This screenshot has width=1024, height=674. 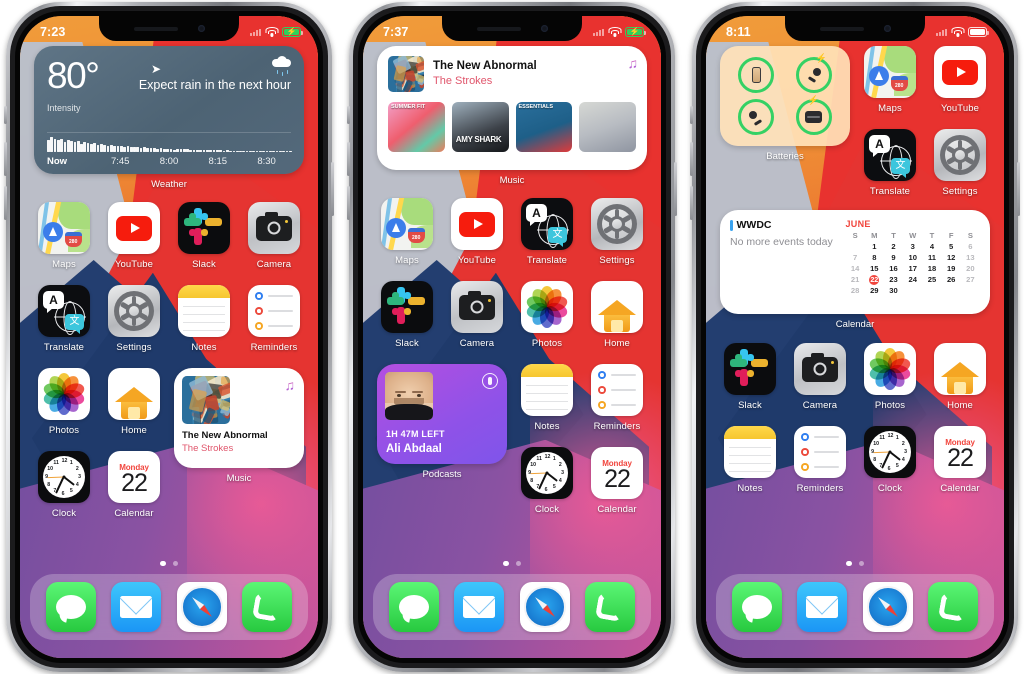 I want to click on calendar-today-cell: 22, so click(x=874, y=280).